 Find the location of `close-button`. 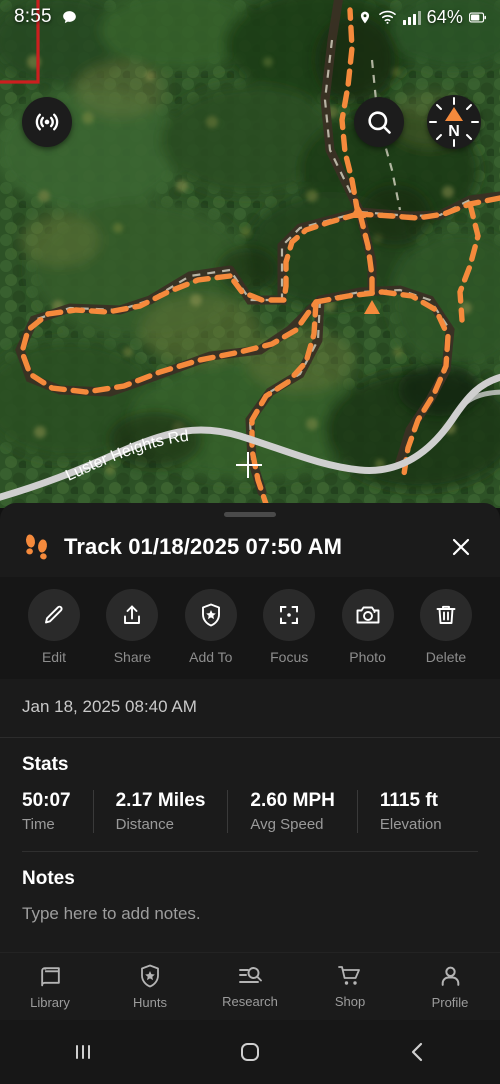

close-button is located at coordinates (461, 547).